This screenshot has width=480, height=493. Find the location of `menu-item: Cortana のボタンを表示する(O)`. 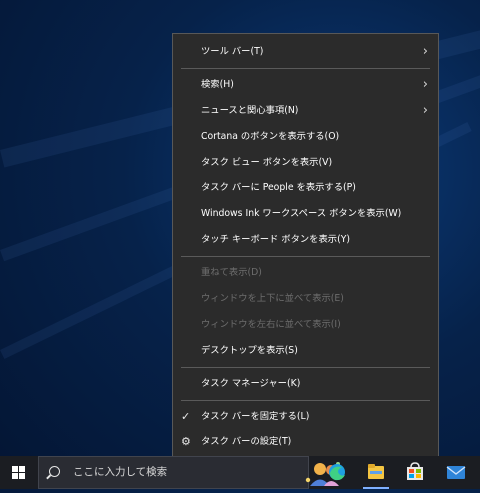

menu-item: Cortana のボタンを表示する(O) is located at coordinates (305, 137).